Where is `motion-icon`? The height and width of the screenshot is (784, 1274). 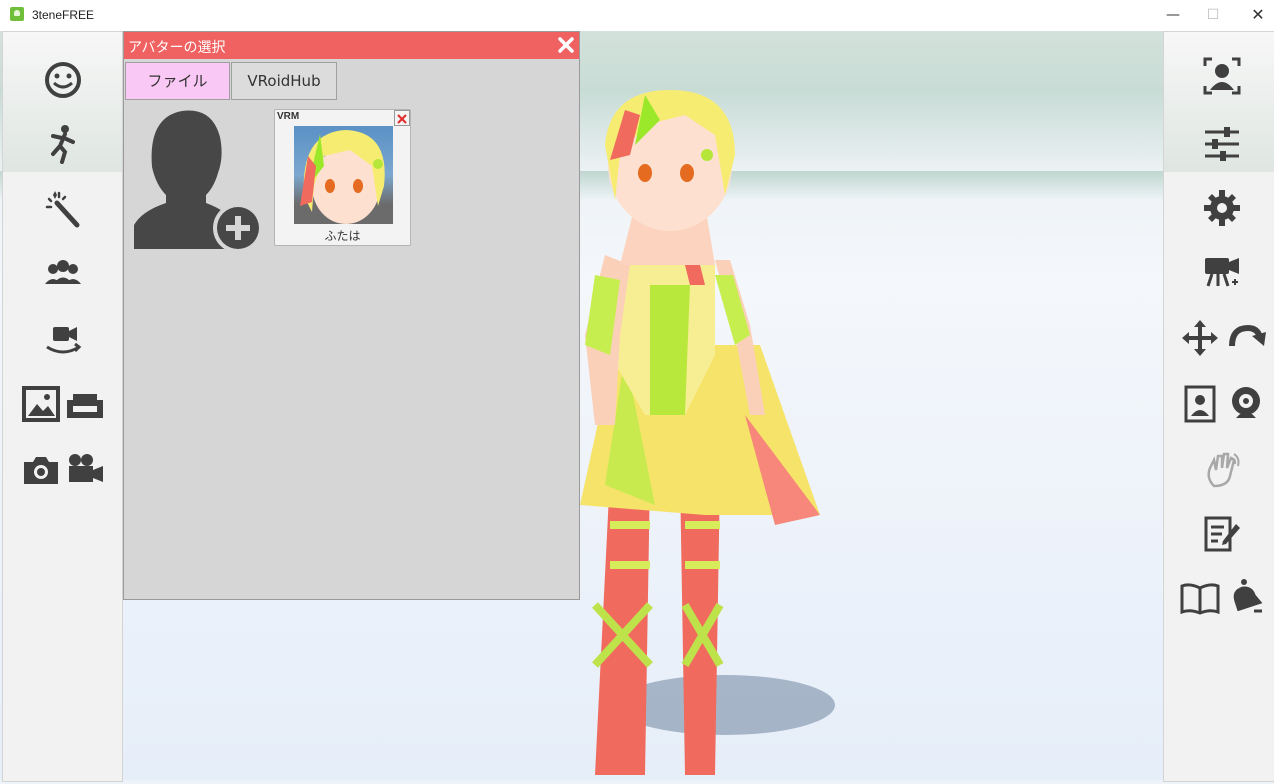 motion-icon is located at coordinates (63, 144).